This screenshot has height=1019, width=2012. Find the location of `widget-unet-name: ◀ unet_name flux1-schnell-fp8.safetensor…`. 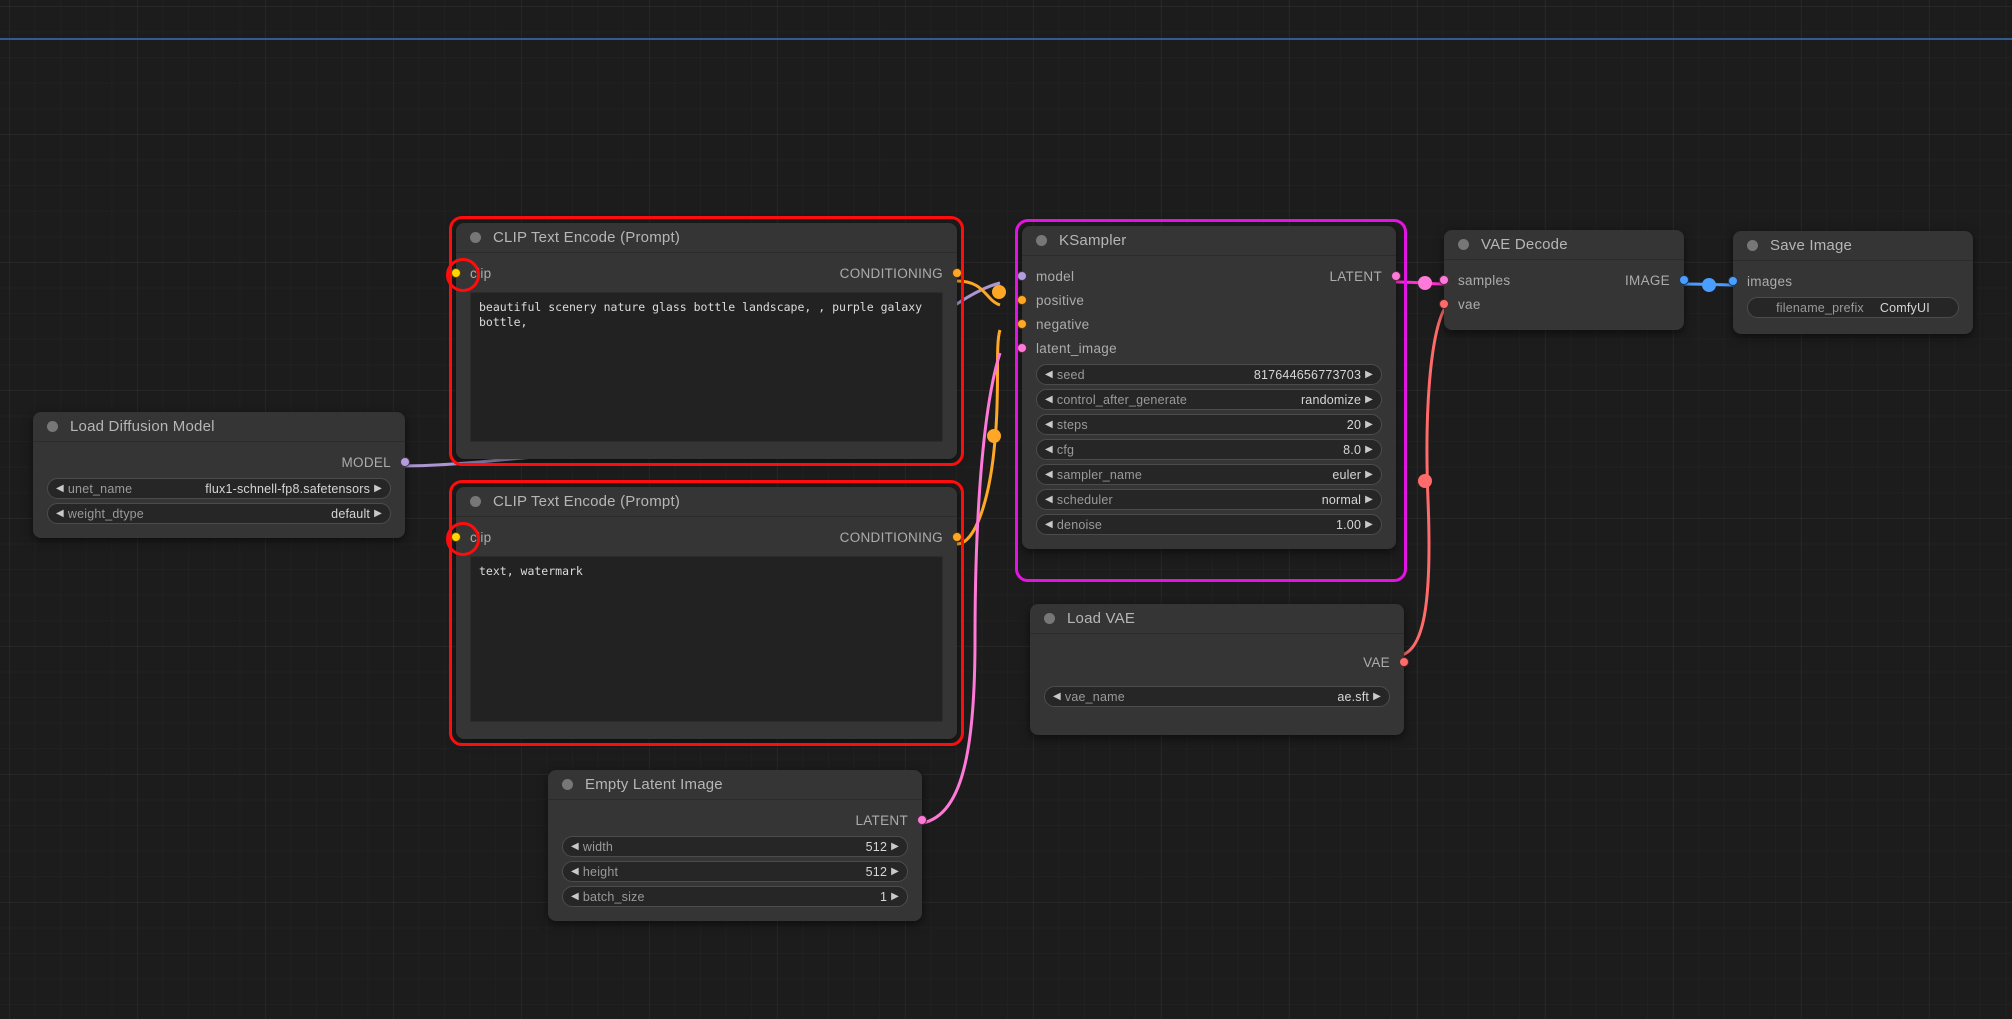

widget-unet-name: ◀ unet_name flux1-schnell-fp8.safetensor… is located at coordinates (219, 488).